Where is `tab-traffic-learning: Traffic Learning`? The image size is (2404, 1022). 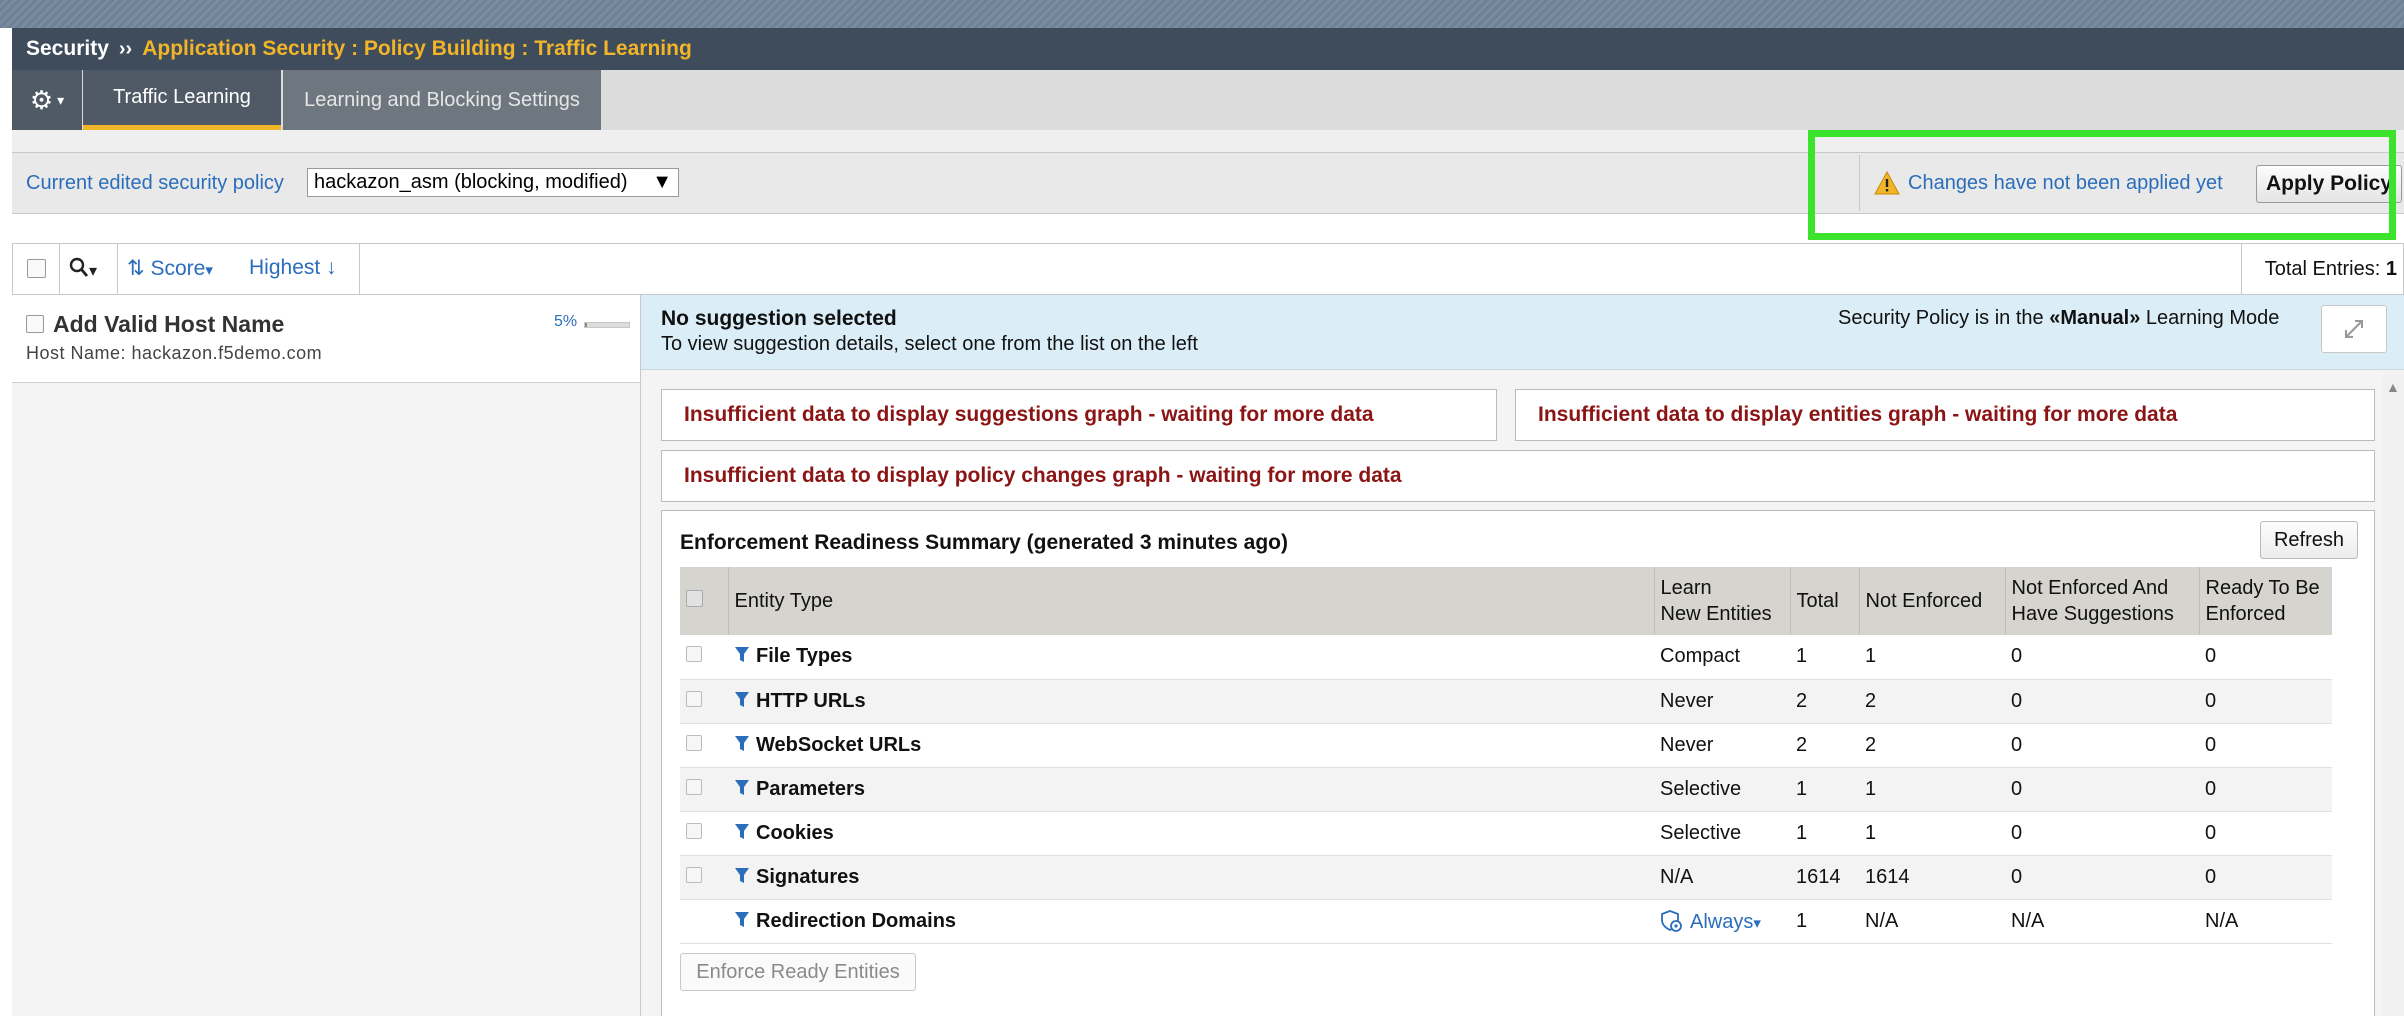 tab-traffic-learning: Traffic Learning is located at coordinates (182, 100).